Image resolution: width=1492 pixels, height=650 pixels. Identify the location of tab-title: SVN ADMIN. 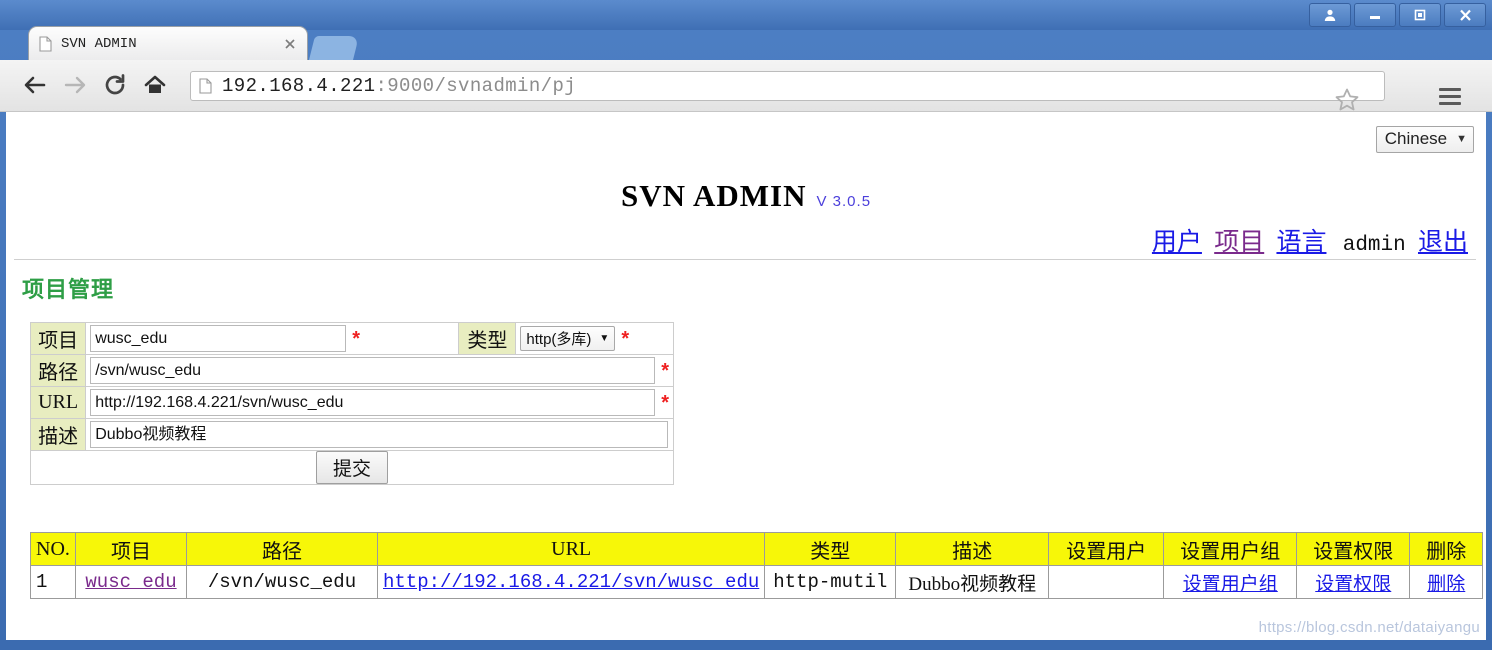
(99, 43).